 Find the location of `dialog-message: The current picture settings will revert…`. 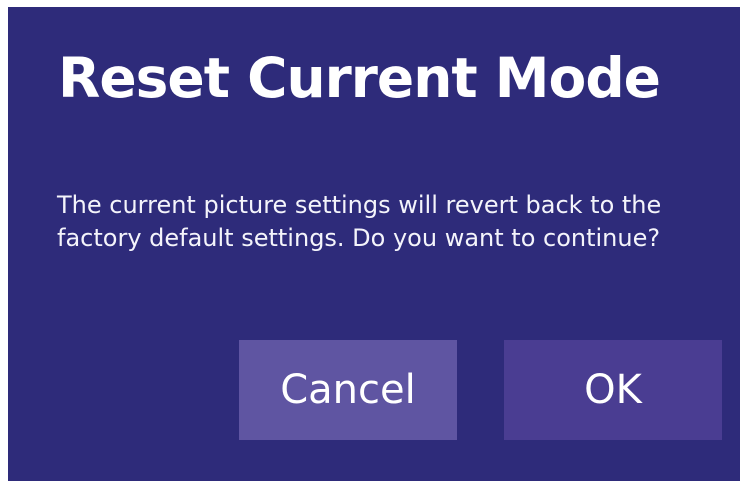

dialog-message: The current picture settings will revert… is located at coordinates (359, 221).